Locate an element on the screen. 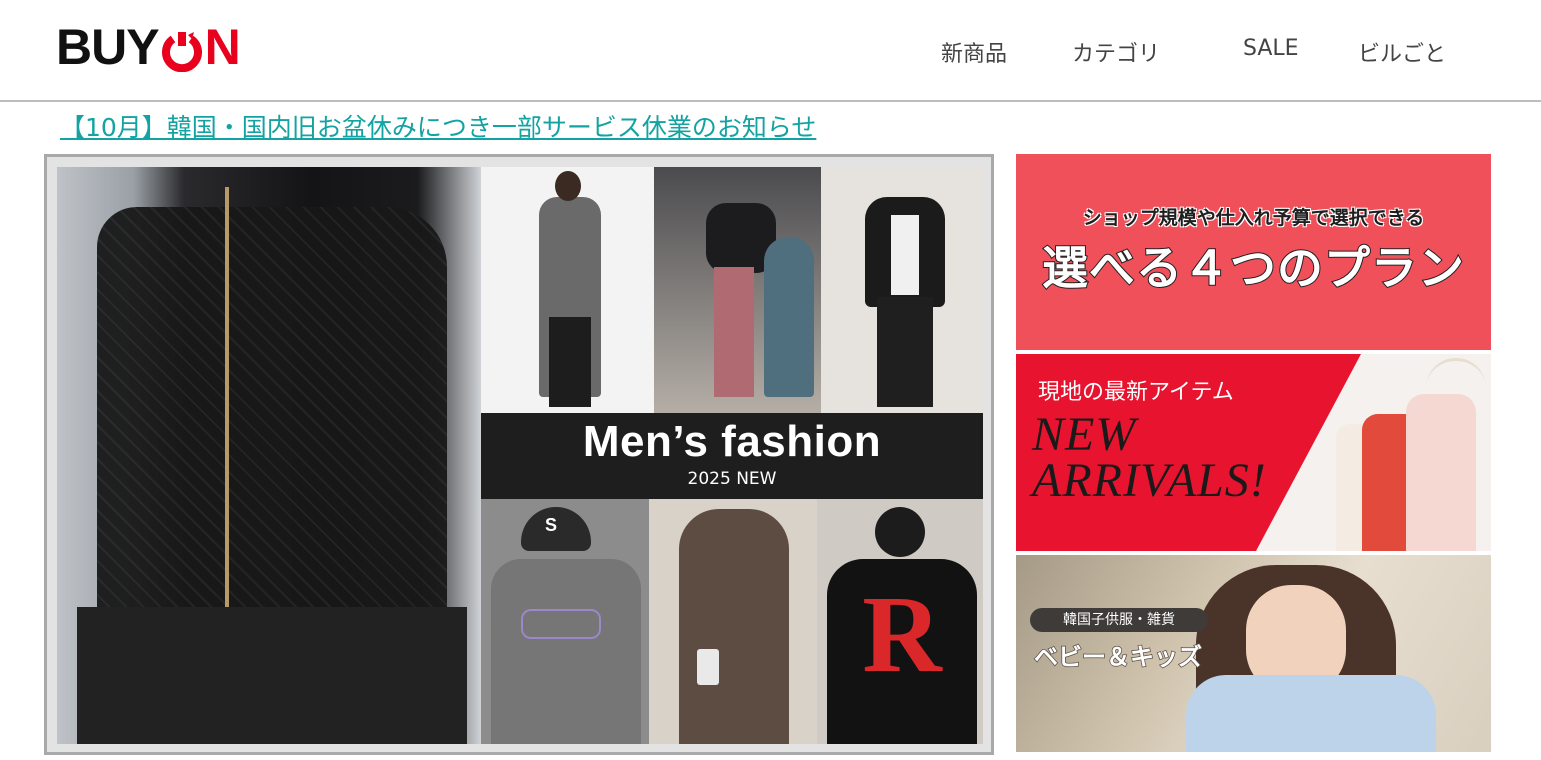 The image size is (1541, 760). arrivals-line-2: ARRIVALS! is located at coordinates (1149, 480).